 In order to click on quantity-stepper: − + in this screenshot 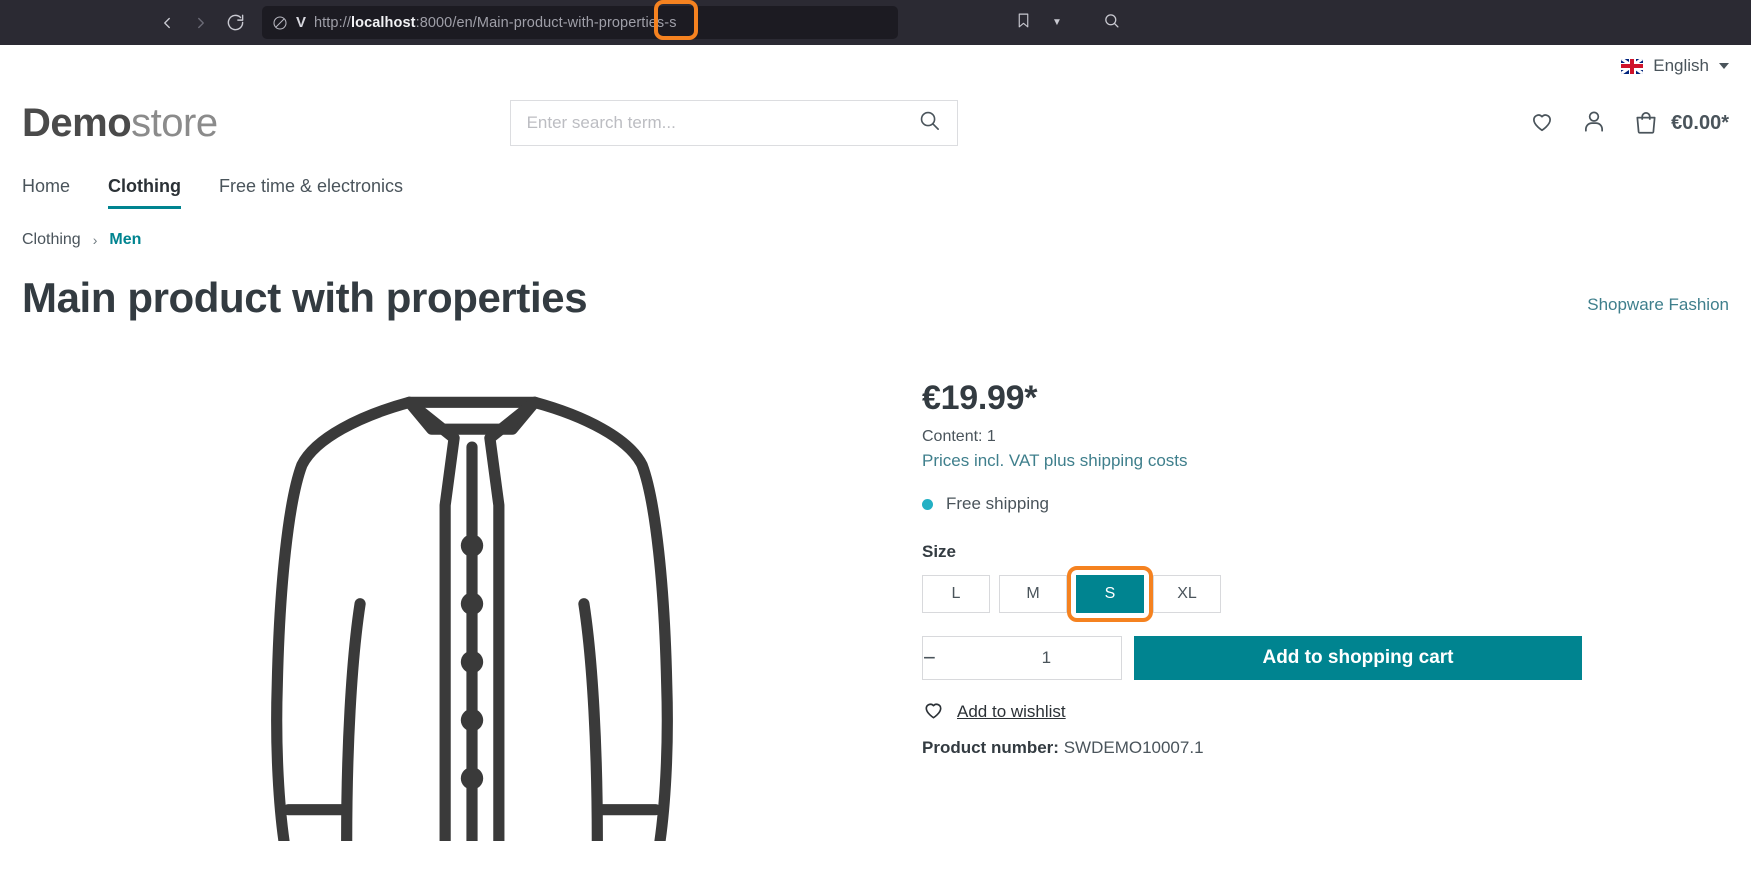, I will do `click(1046, 658)`.